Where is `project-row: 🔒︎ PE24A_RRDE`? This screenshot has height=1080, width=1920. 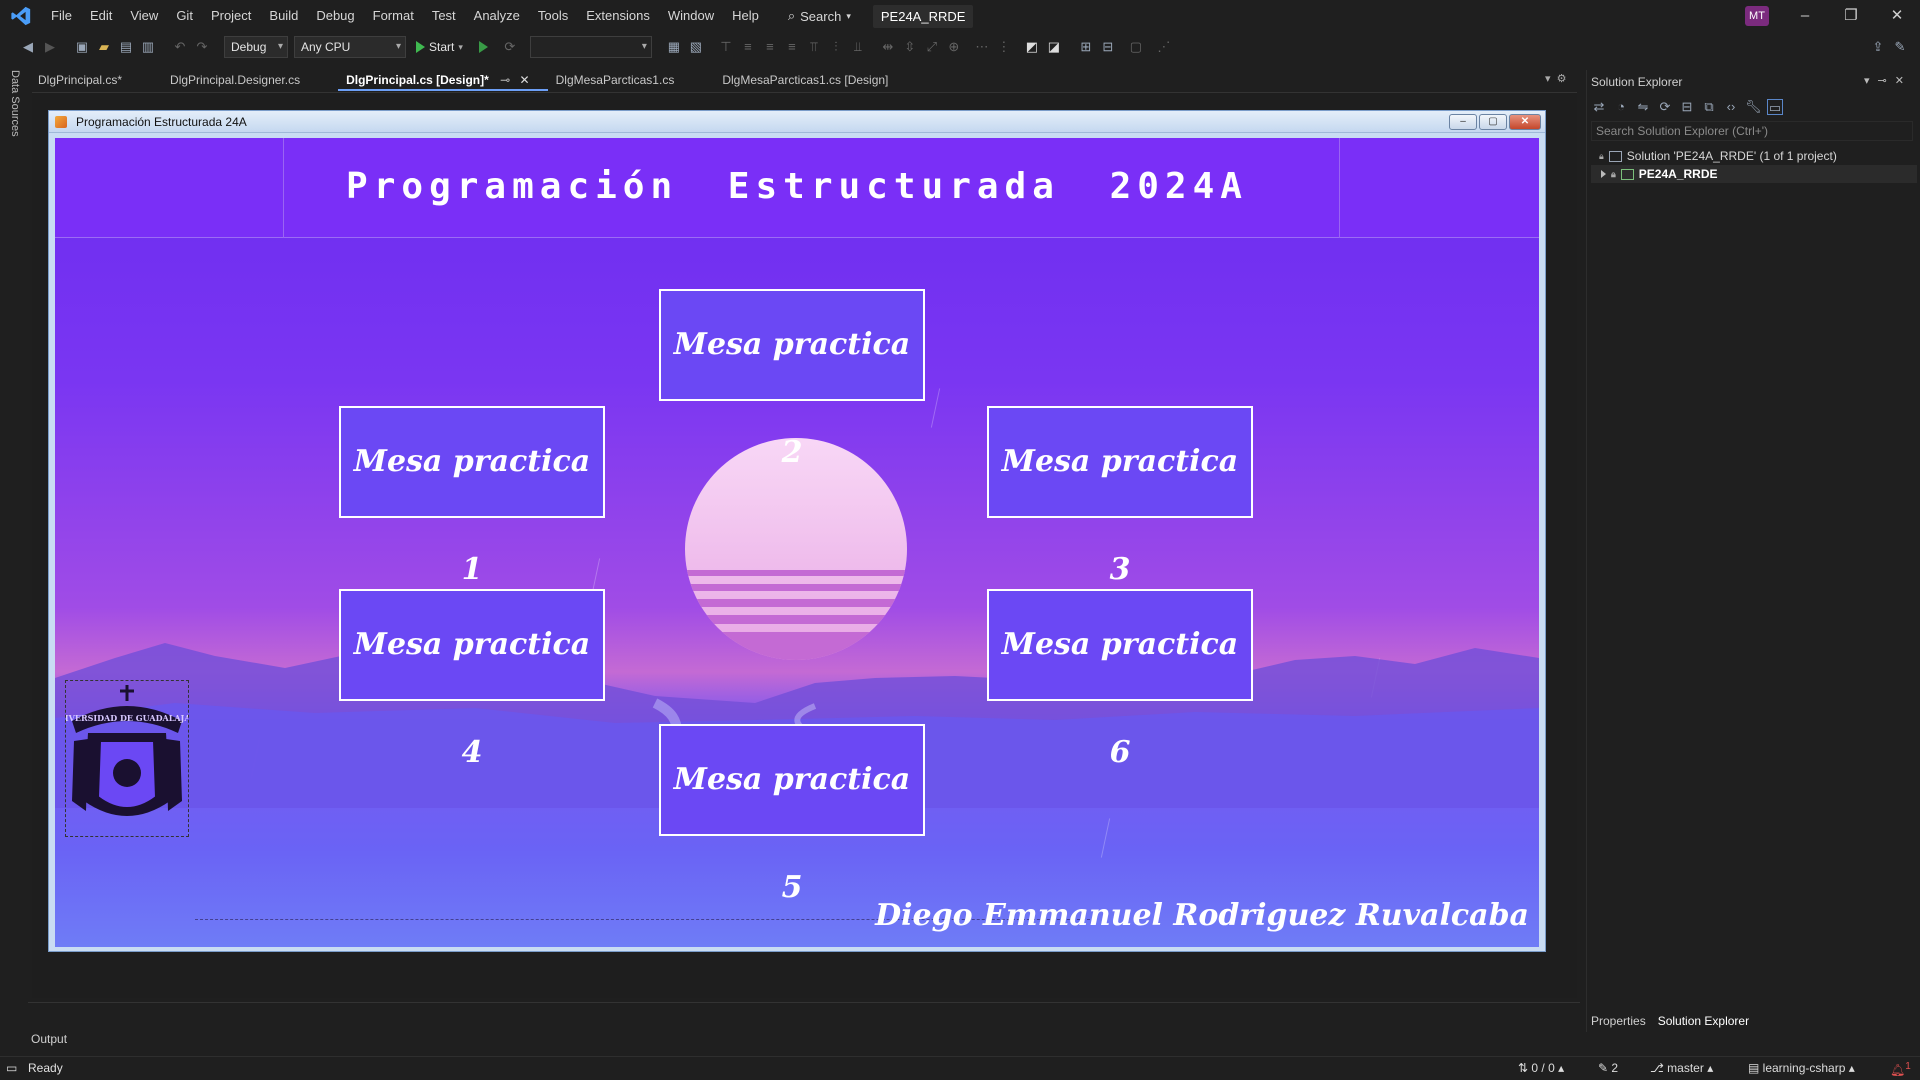
project-row: 🔒︎ PE24A_RRDE is located at coordinates (1754, 174).